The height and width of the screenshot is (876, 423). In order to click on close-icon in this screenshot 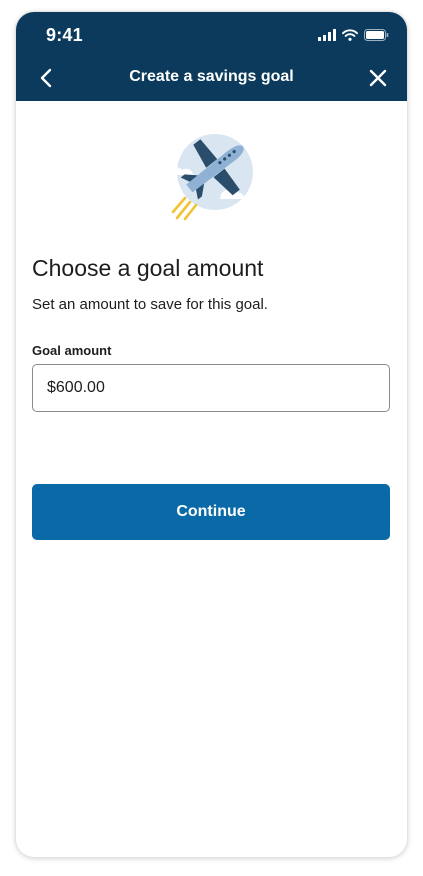, I will do `click(378, 78)`.